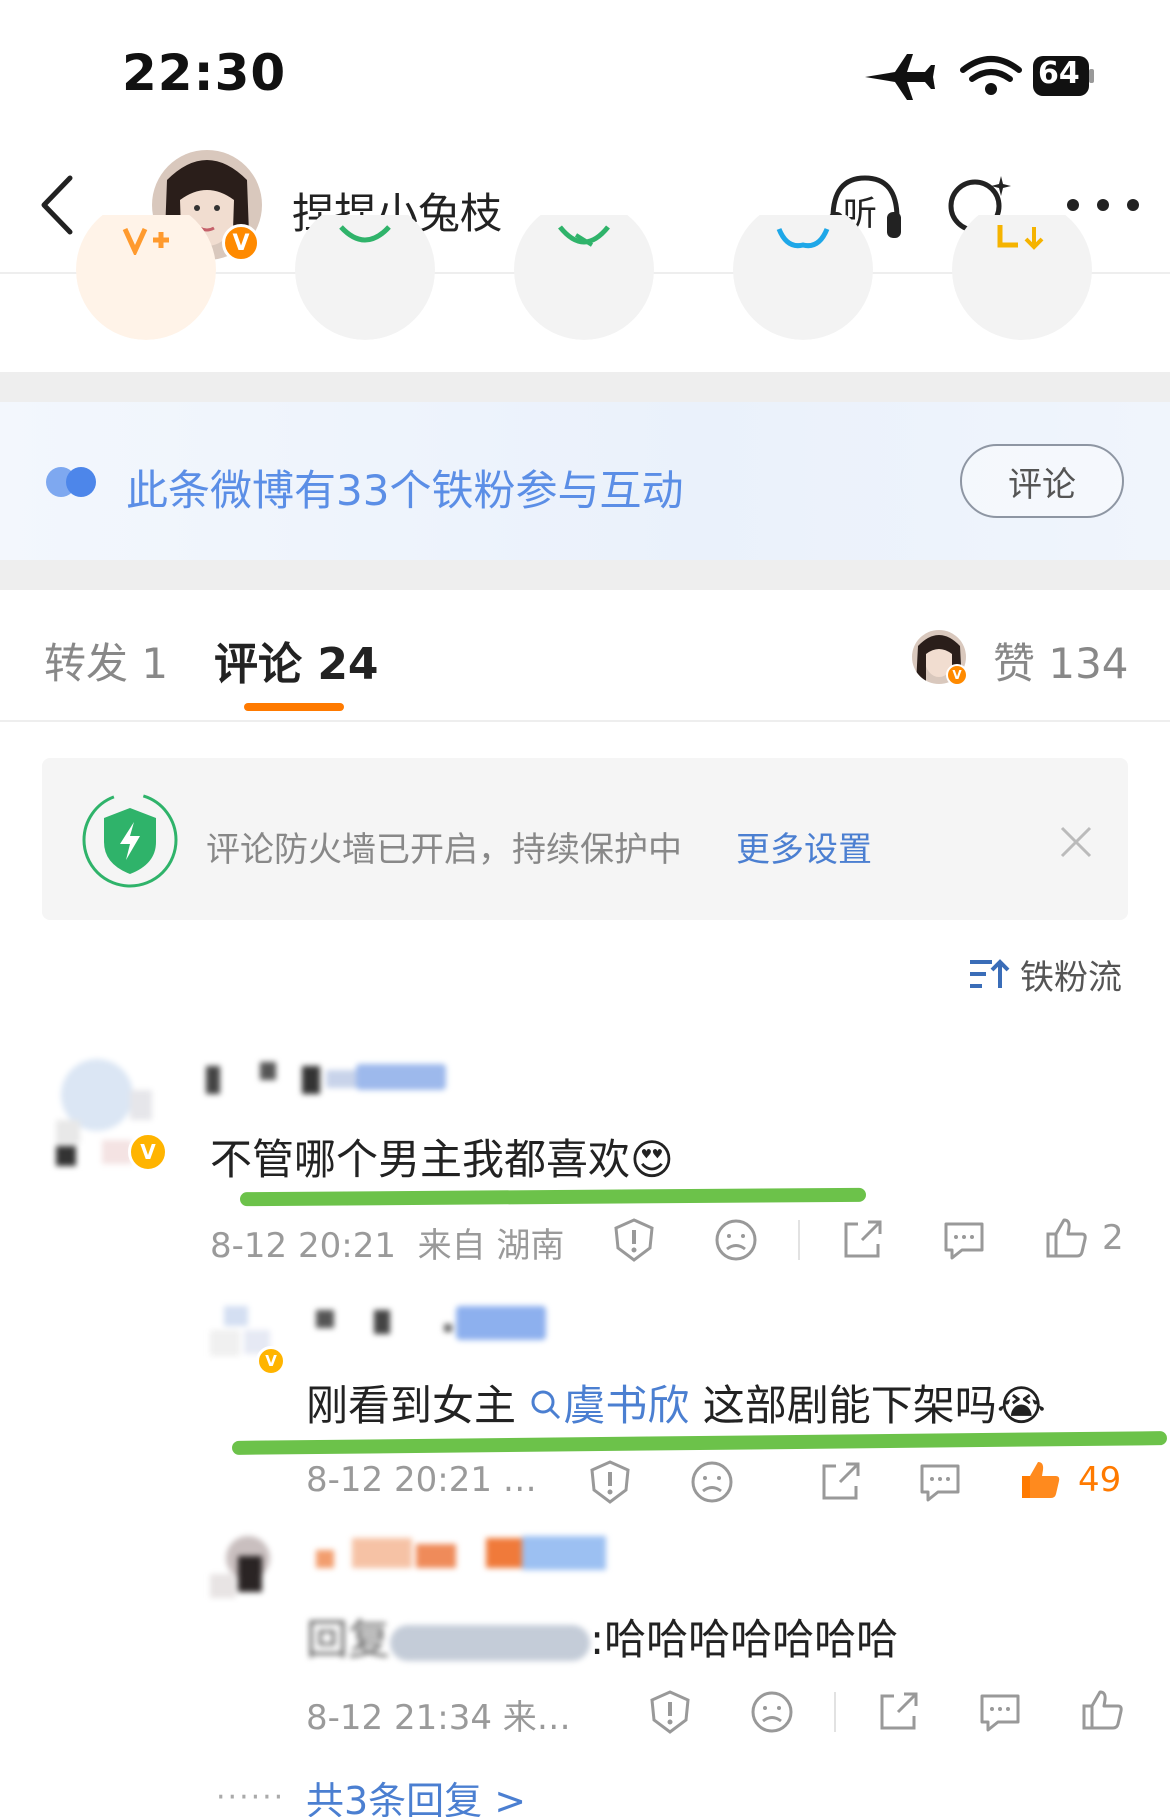 The image size is (1170, 1817). I want to click on tab-comment: 评论 24, so click(296, 660).